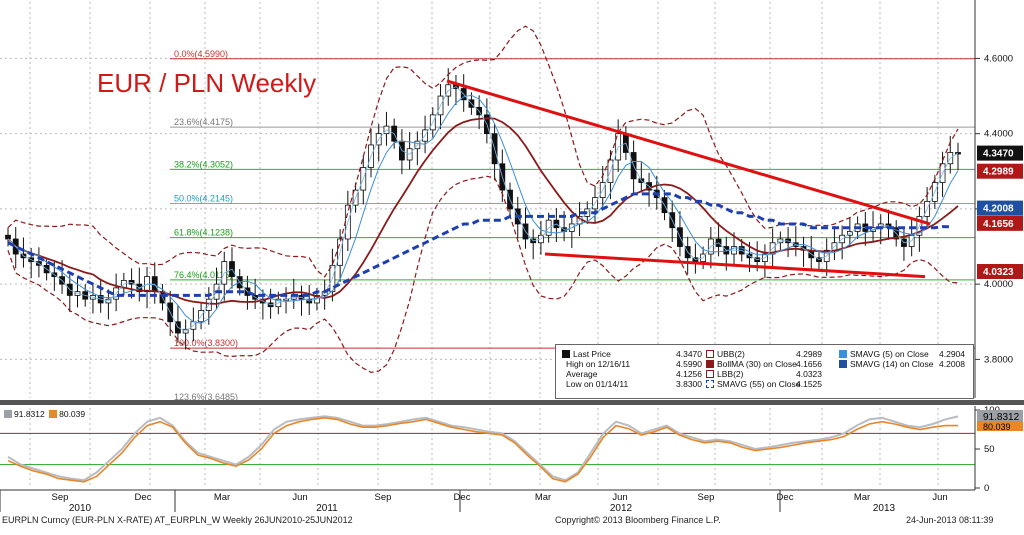  What do you see at coordinates (710, 374) in the screenshot?
I see `lbb-icon` at bounding box center [710, 374].